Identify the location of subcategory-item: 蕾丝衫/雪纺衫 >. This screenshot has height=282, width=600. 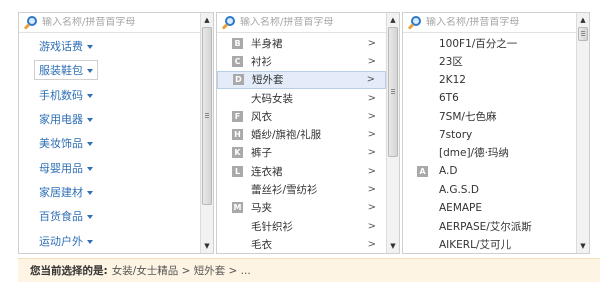
(301, 189).